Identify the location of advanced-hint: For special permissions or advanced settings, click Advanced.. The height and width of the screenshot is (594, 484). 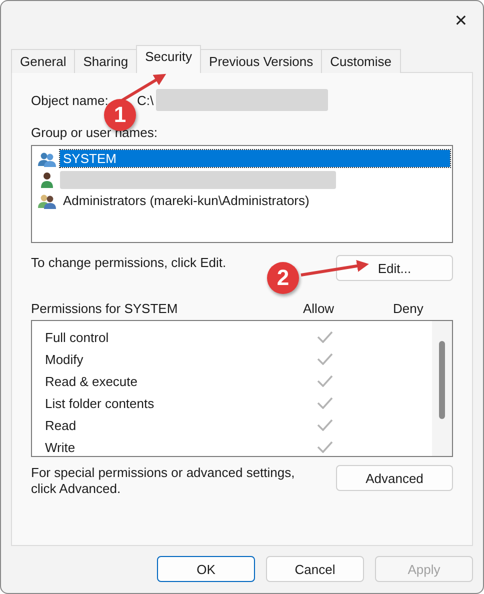
(163, 481).